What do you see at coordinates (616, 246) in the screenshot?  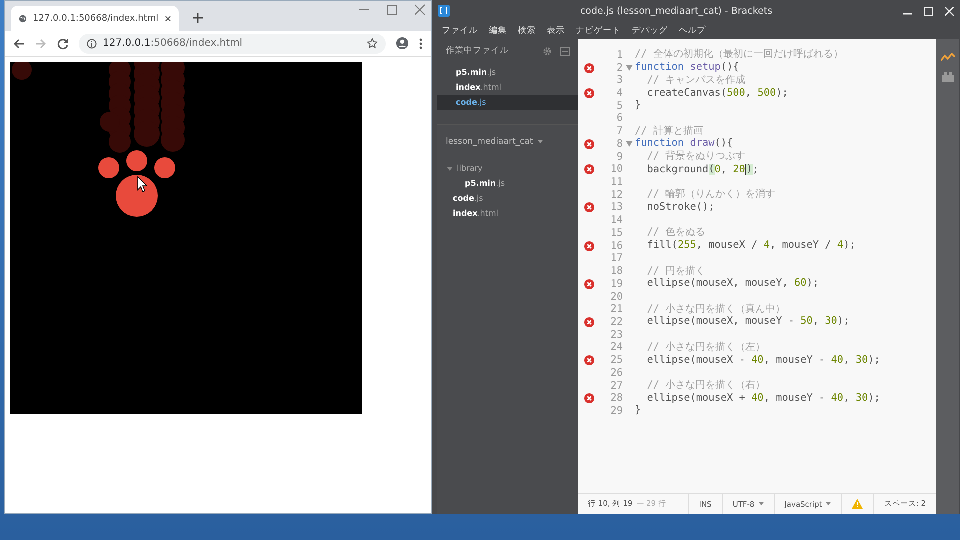 I see `line-number: 16` at bounding box center [616, 246].